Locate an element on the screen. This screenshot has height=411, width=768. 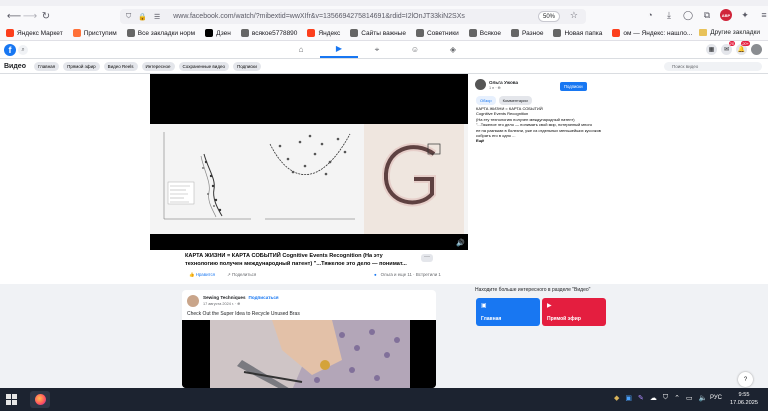
account-icon: ◯ is located at coordinates (688, 15).